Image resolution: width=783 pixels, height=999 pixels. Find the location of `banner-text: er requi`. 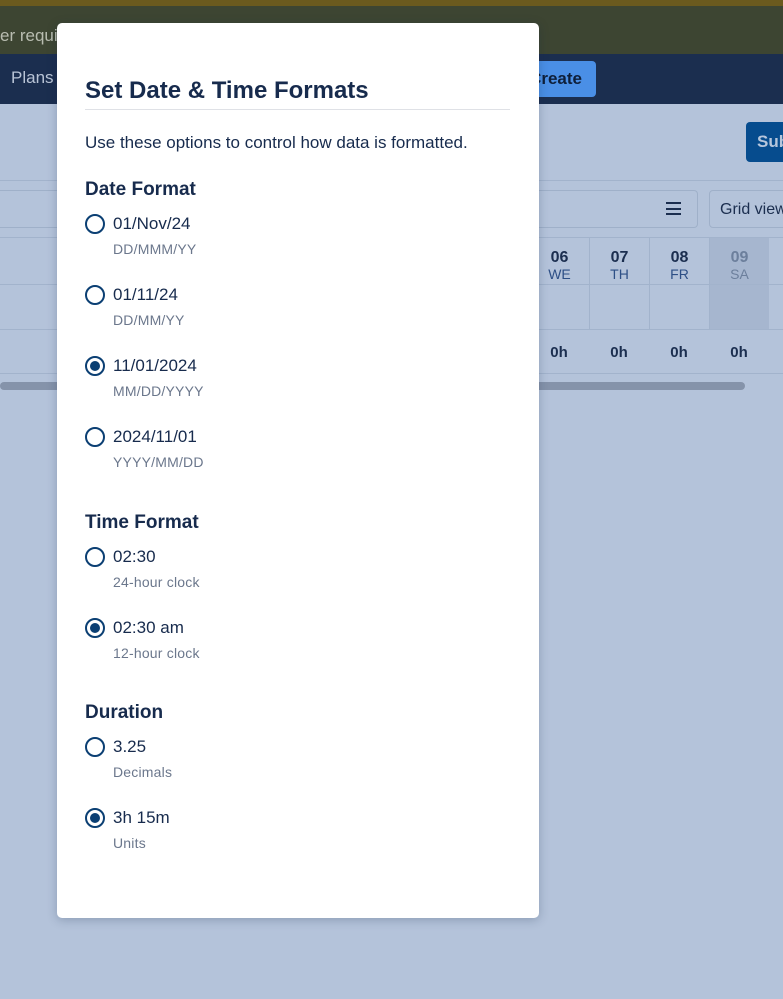

banner-text: er requi is located at coordinates (29, 35).